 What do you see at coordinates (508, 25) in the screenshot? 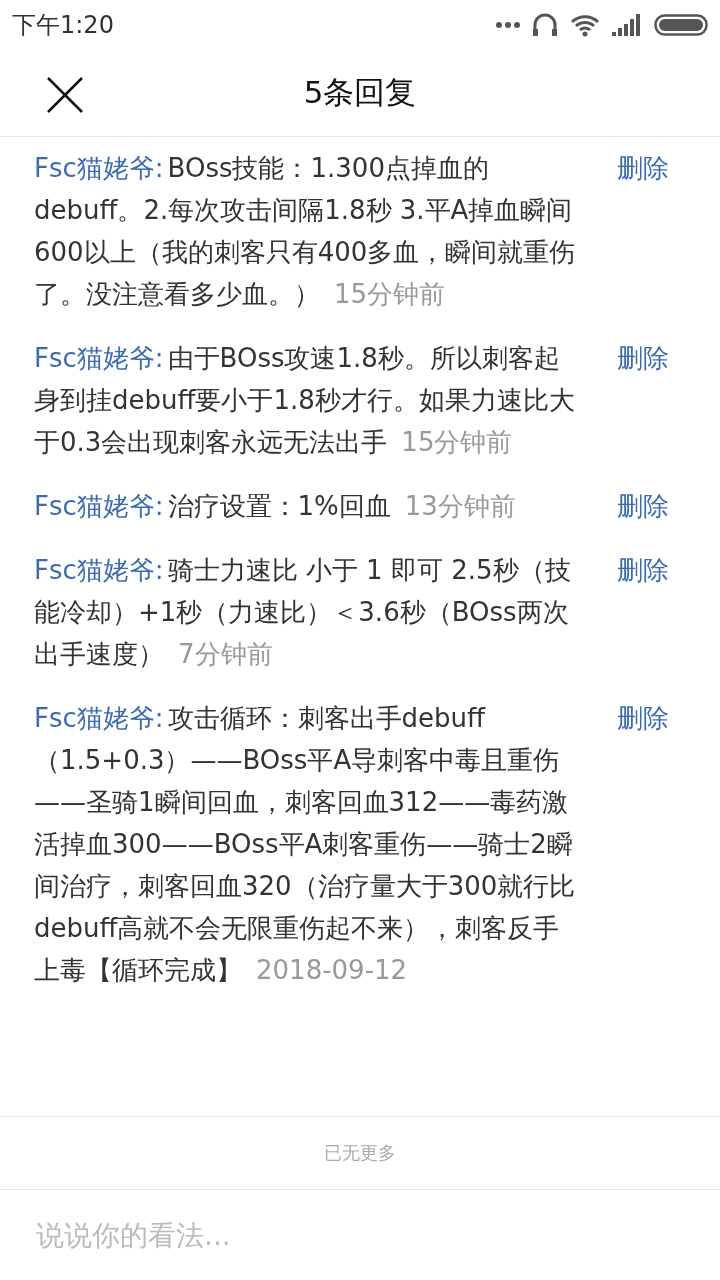
I see `more-icon` at bounding box center [508, 25].